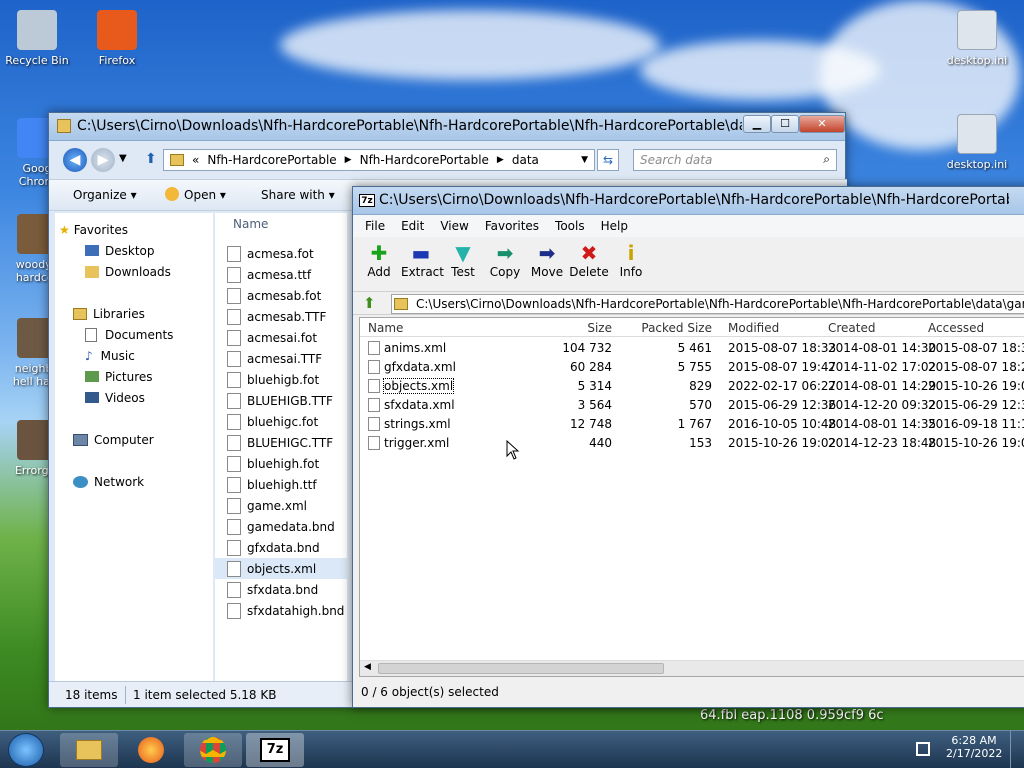 This screenshot has height=768, width=1024. What do you see at coordinates (281, 421) in the screenshot?
I see `list-item: bluehigc.fot` at bounding box center [281, 421].